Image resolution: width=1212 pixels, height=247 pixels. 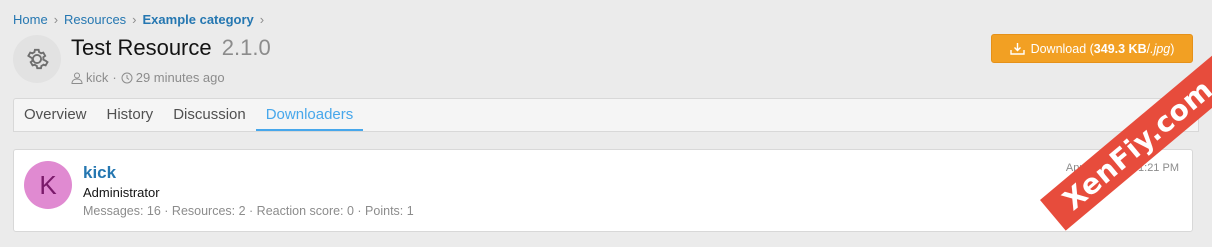 I want to click on resource-icon, so click(x=37, y=59).